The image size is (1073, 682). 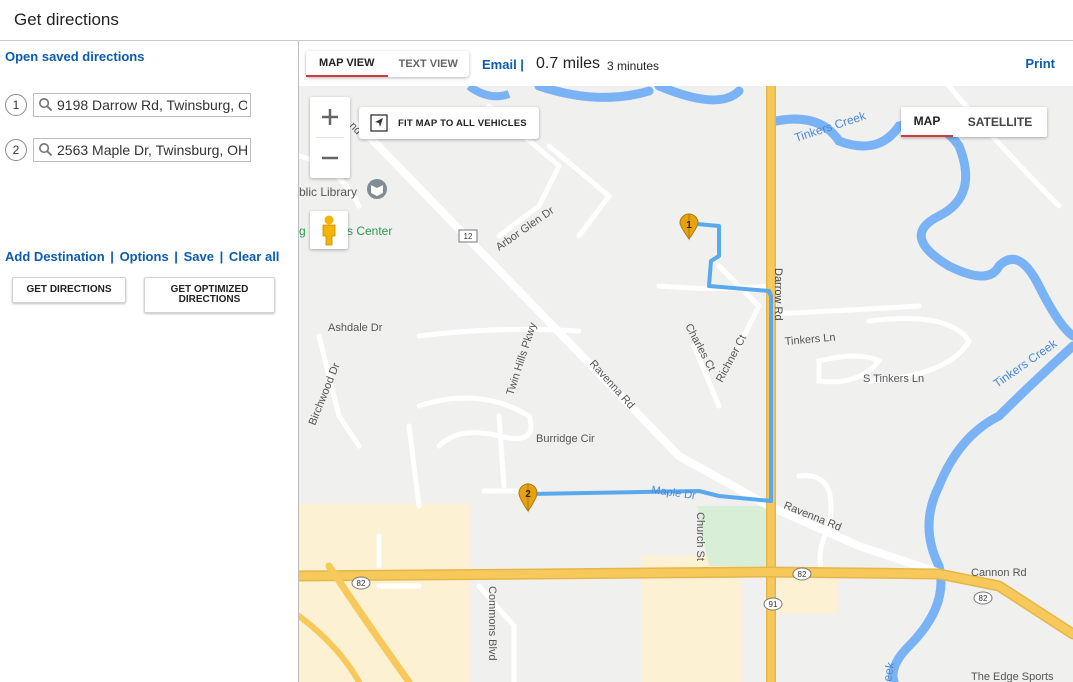 I want to click on tab-text-view: TEXT VIEW, so click(x=429, y=64).